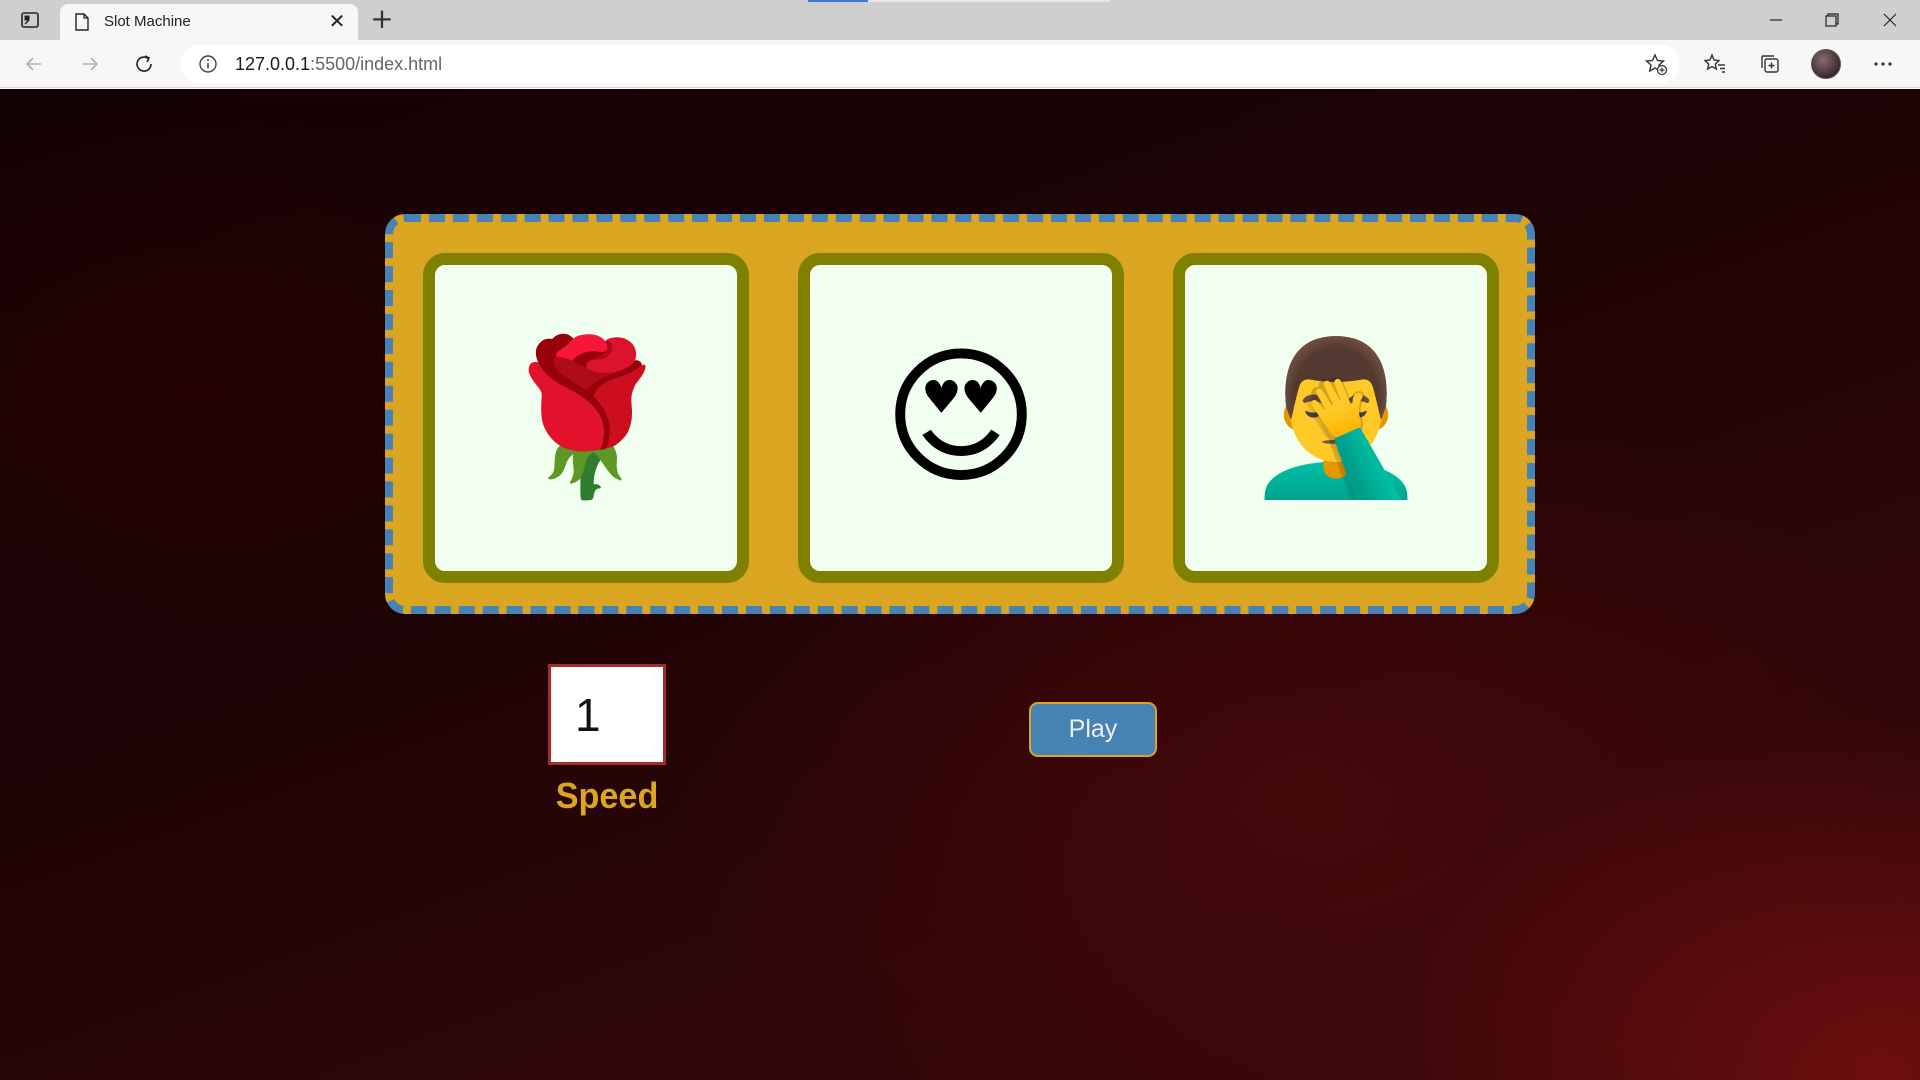  I want to click on add-favorite-icon, so click(1656, 66).